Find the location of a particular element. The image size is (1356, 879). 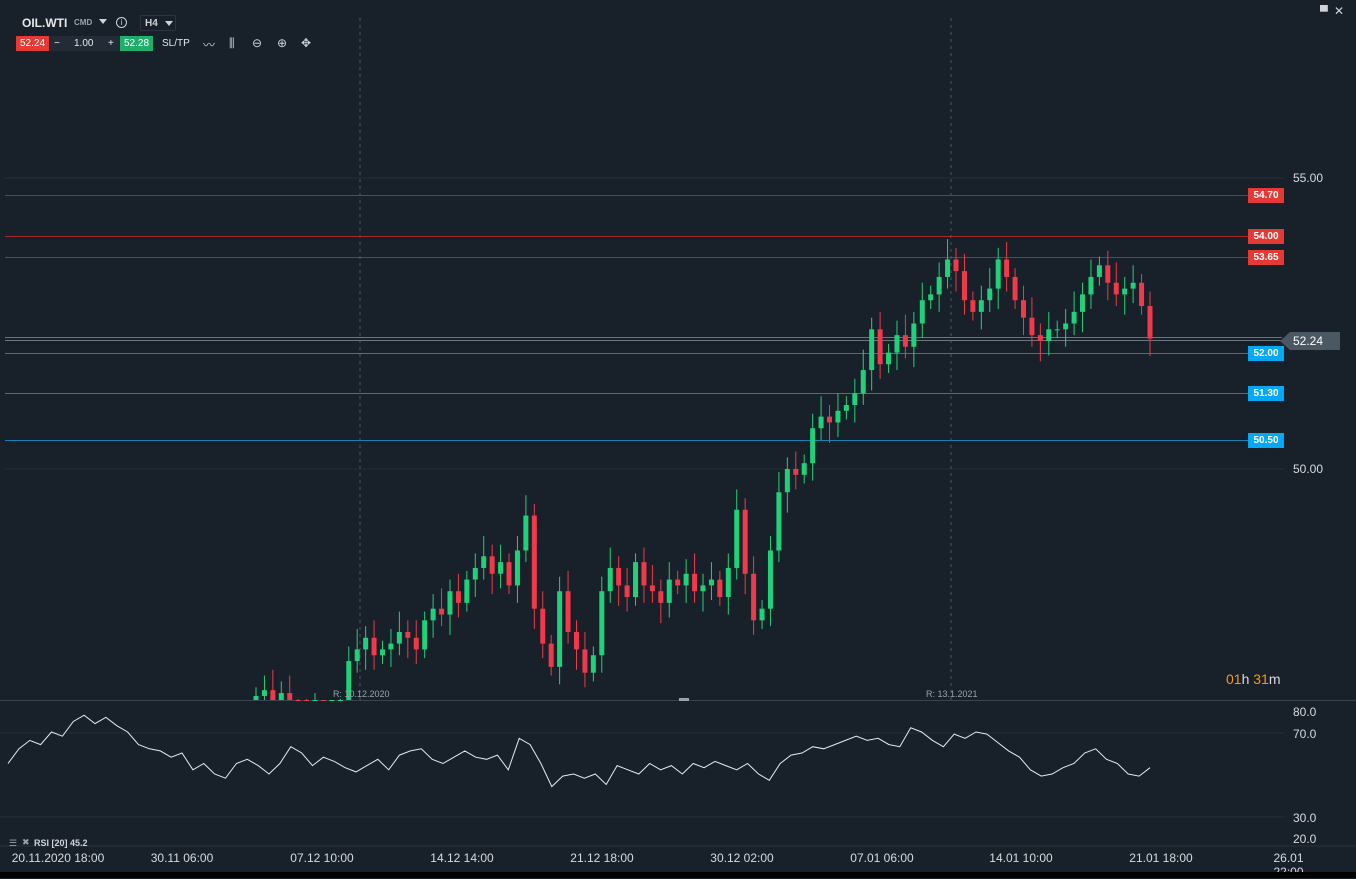

candle-countdown: 01h 31m is located at coordinates (1253, 679).